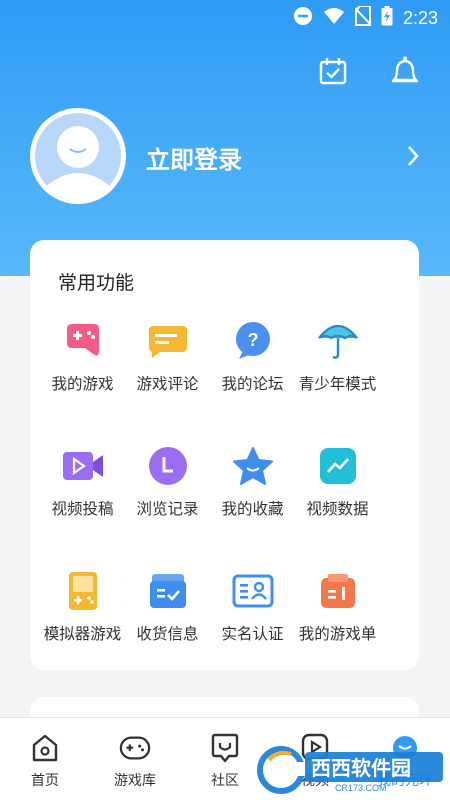  Describe the element at coordinates (167, 509) in the screenshot. I see `feature-label: 浏览记录` at that location.